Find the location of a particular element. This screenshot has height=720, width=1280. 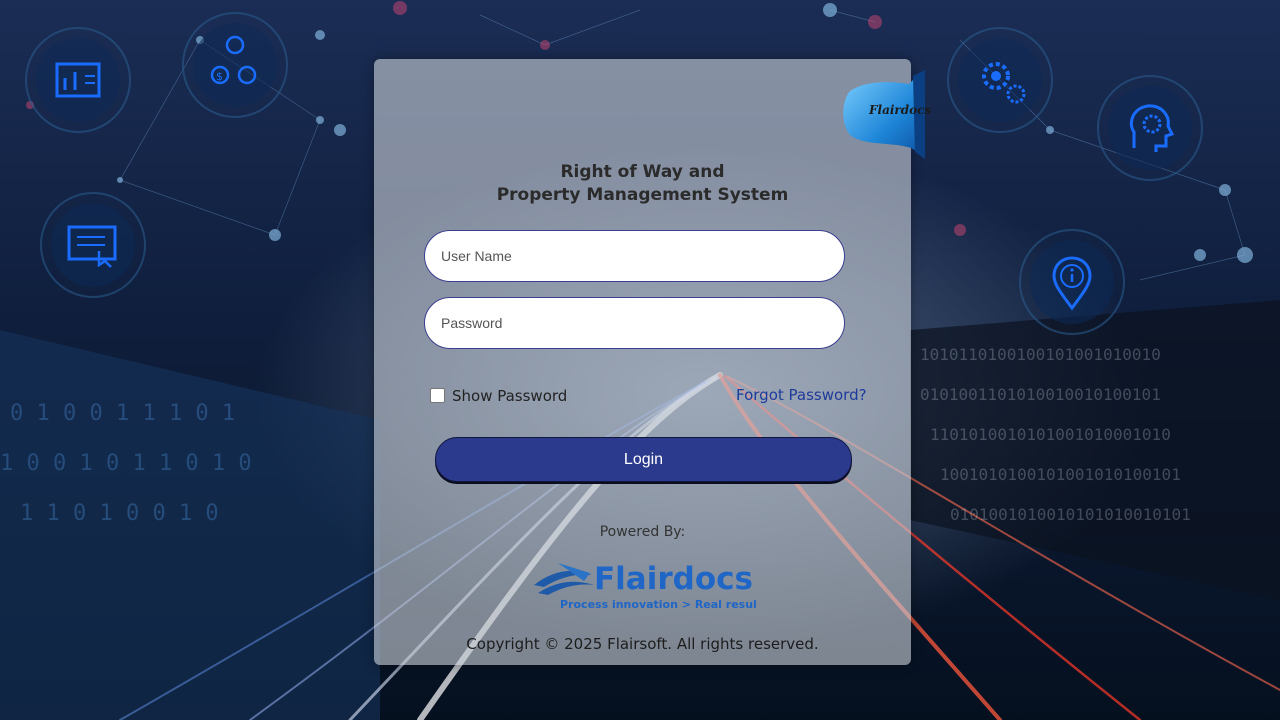

title-line-1: Right of Way and is located at coordinates (642, 172).